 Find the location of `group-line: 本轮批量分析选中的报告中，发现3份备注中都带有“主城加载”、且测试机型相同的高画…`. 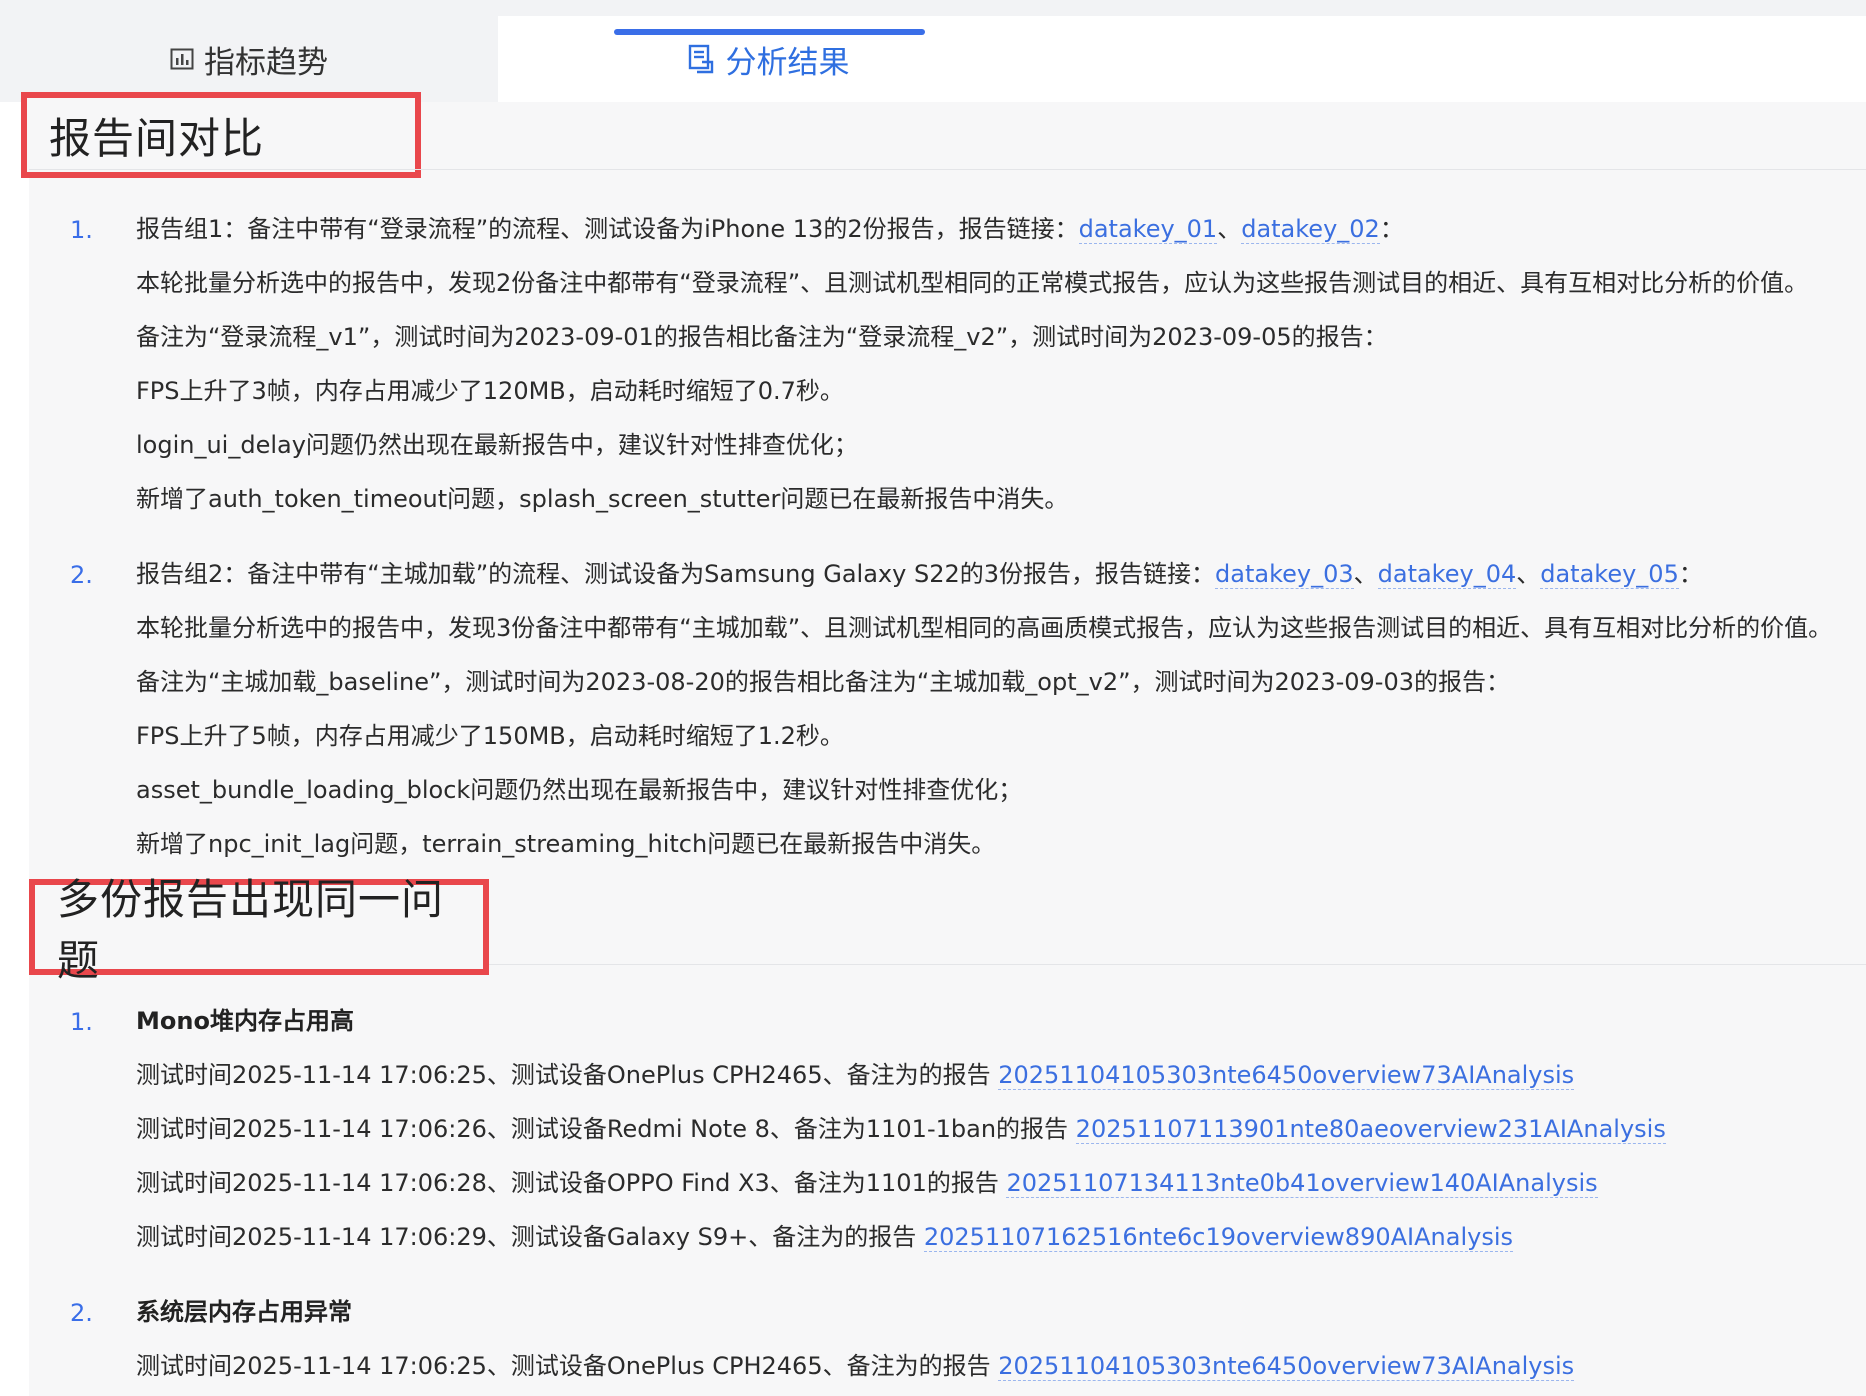

group-line: 本轮批量分析选中的报告中，发现3份备注中都带有“主城加载”、且测试机型相同的高画… is located at coordinates (984, 628).